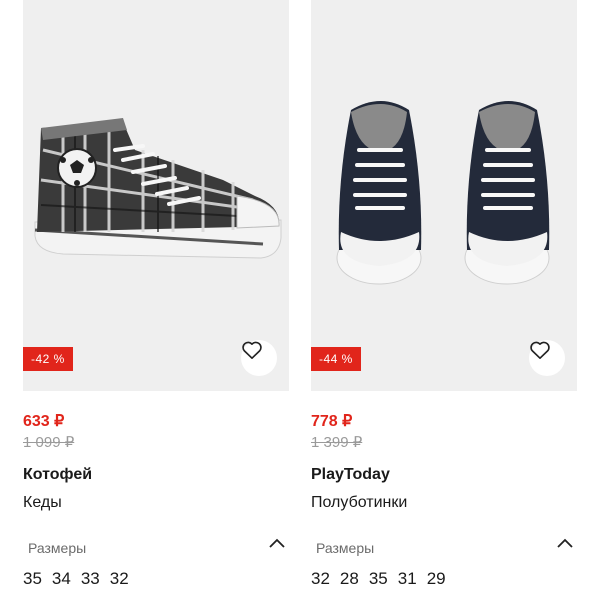 This screenshot has width=600, height=613. Describe the element at coordinates (49, 442) in the screenshot. I see `old-price: 1 099 ₽` at that location.